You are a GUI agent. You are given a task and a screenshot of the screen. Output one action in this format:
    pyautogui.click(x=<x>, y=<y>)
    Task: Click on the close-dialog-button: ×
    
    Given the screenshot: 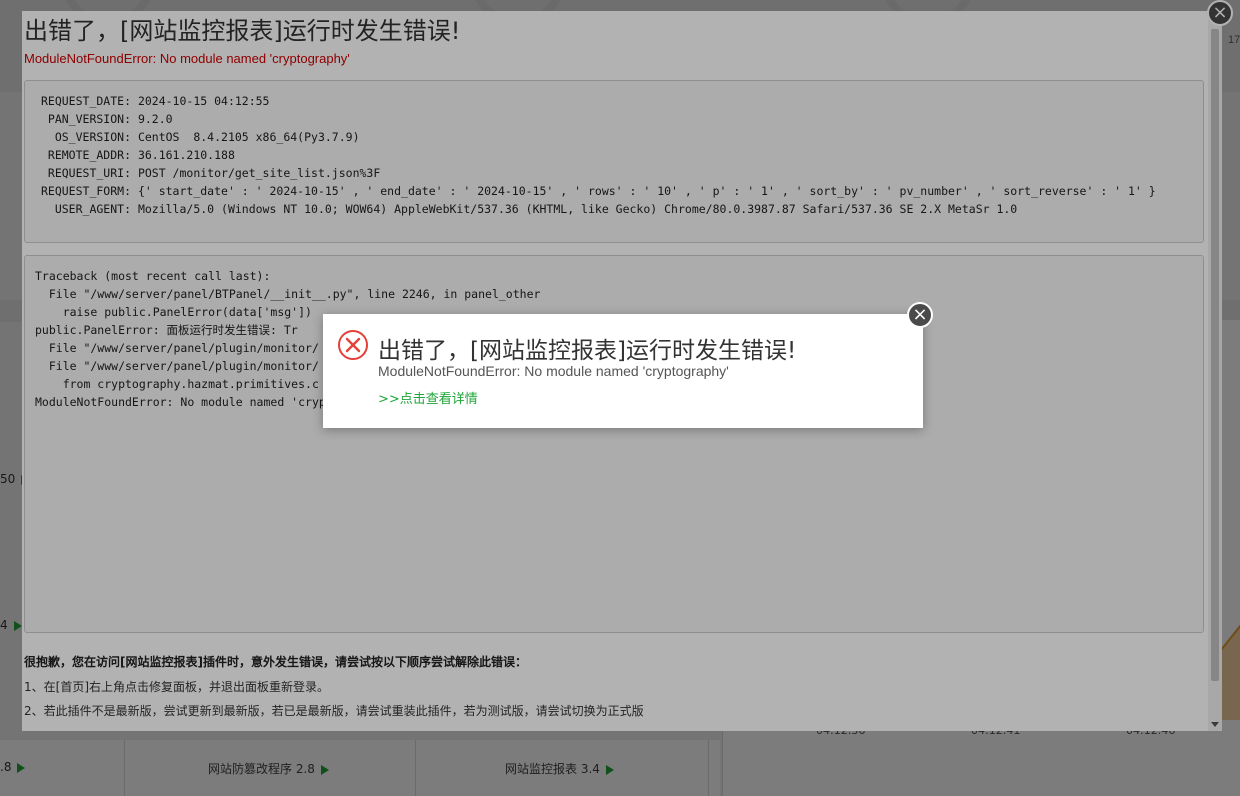 What is the action you would take?
    pyautogui.click(x=920, y=315)
    